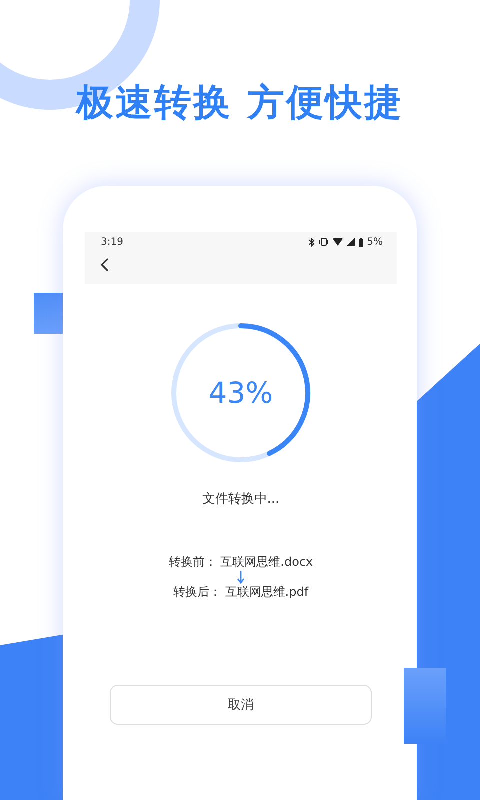  Describe the element at coordinates (324, 242) in the screenshot. I see `vibrate-icon` at that location.